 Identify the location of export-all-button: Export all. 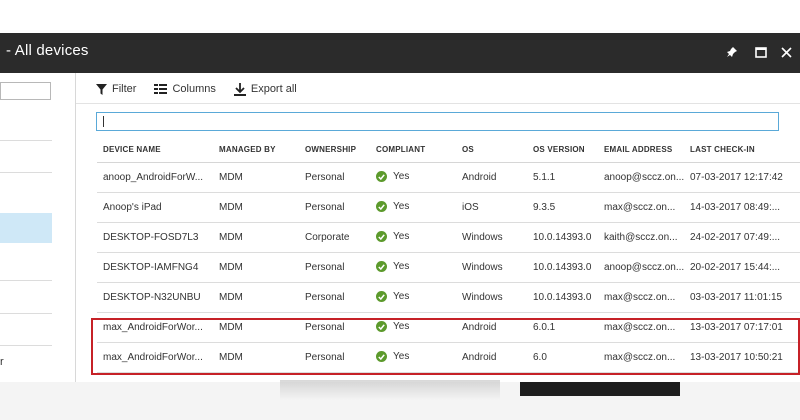
(265, 89).